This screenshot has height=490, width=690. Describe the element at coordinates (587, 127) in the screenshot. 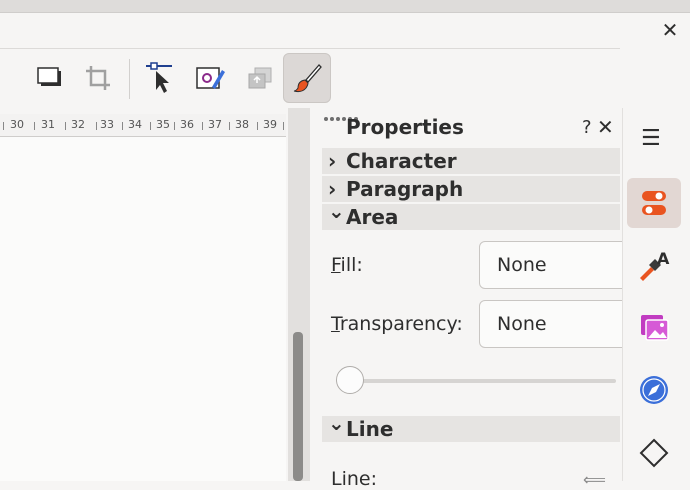

I see `help-button: ?` at that location.